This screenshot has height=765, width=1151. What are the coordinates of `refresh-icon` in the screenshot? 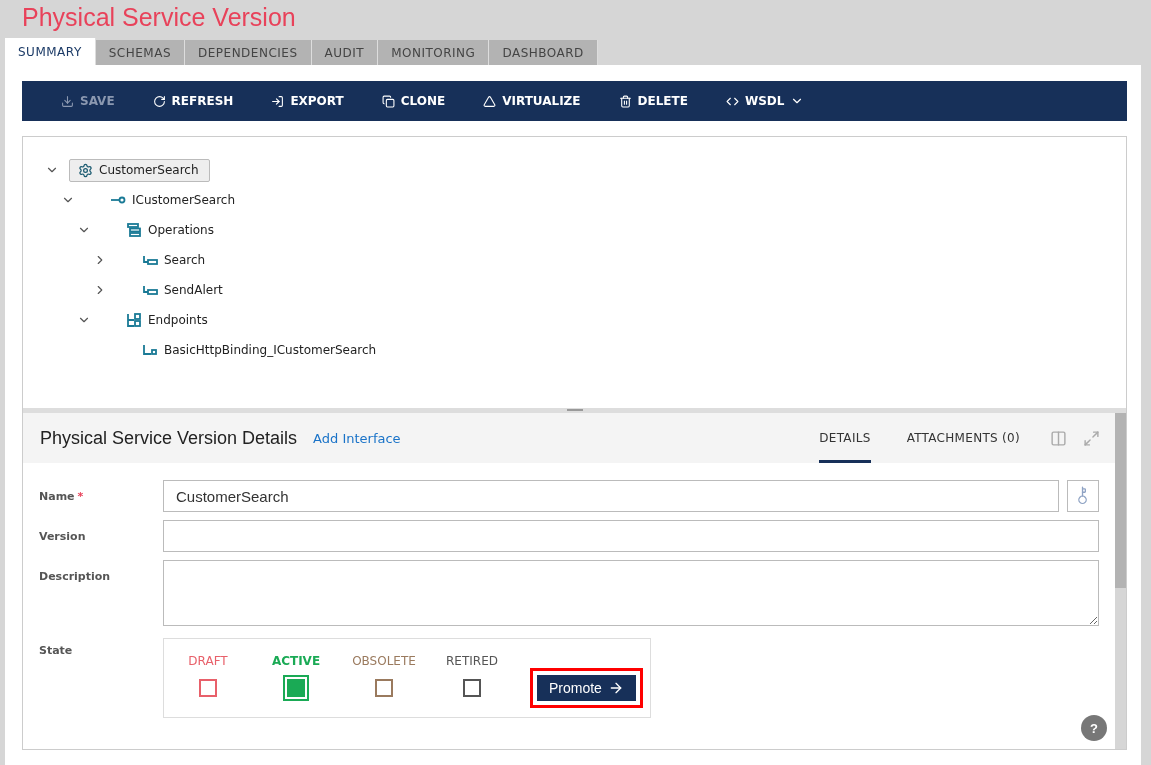 It's located at (159, 101).